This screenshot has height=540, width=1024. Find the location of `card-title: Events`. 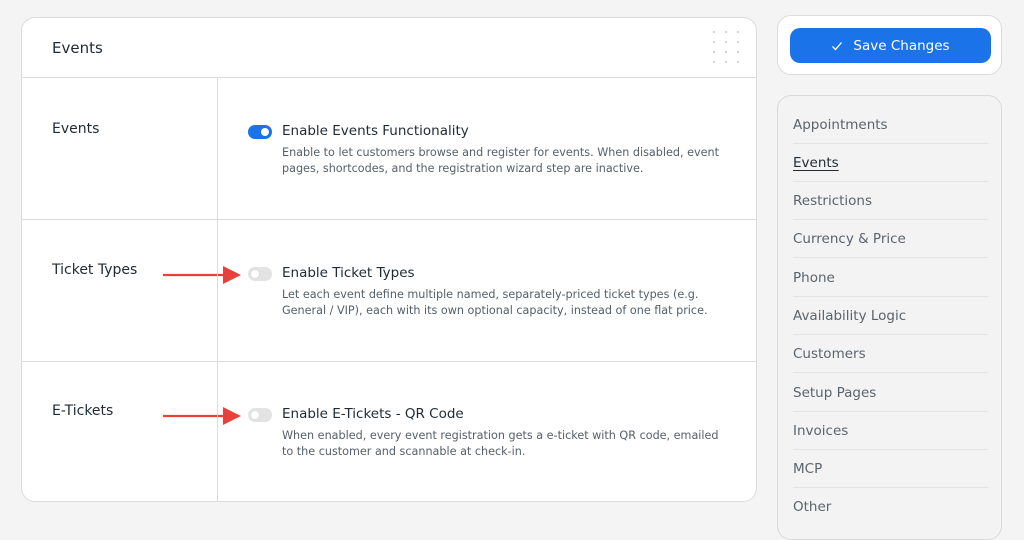

card-title: Events is located at coordinates (77, 48).